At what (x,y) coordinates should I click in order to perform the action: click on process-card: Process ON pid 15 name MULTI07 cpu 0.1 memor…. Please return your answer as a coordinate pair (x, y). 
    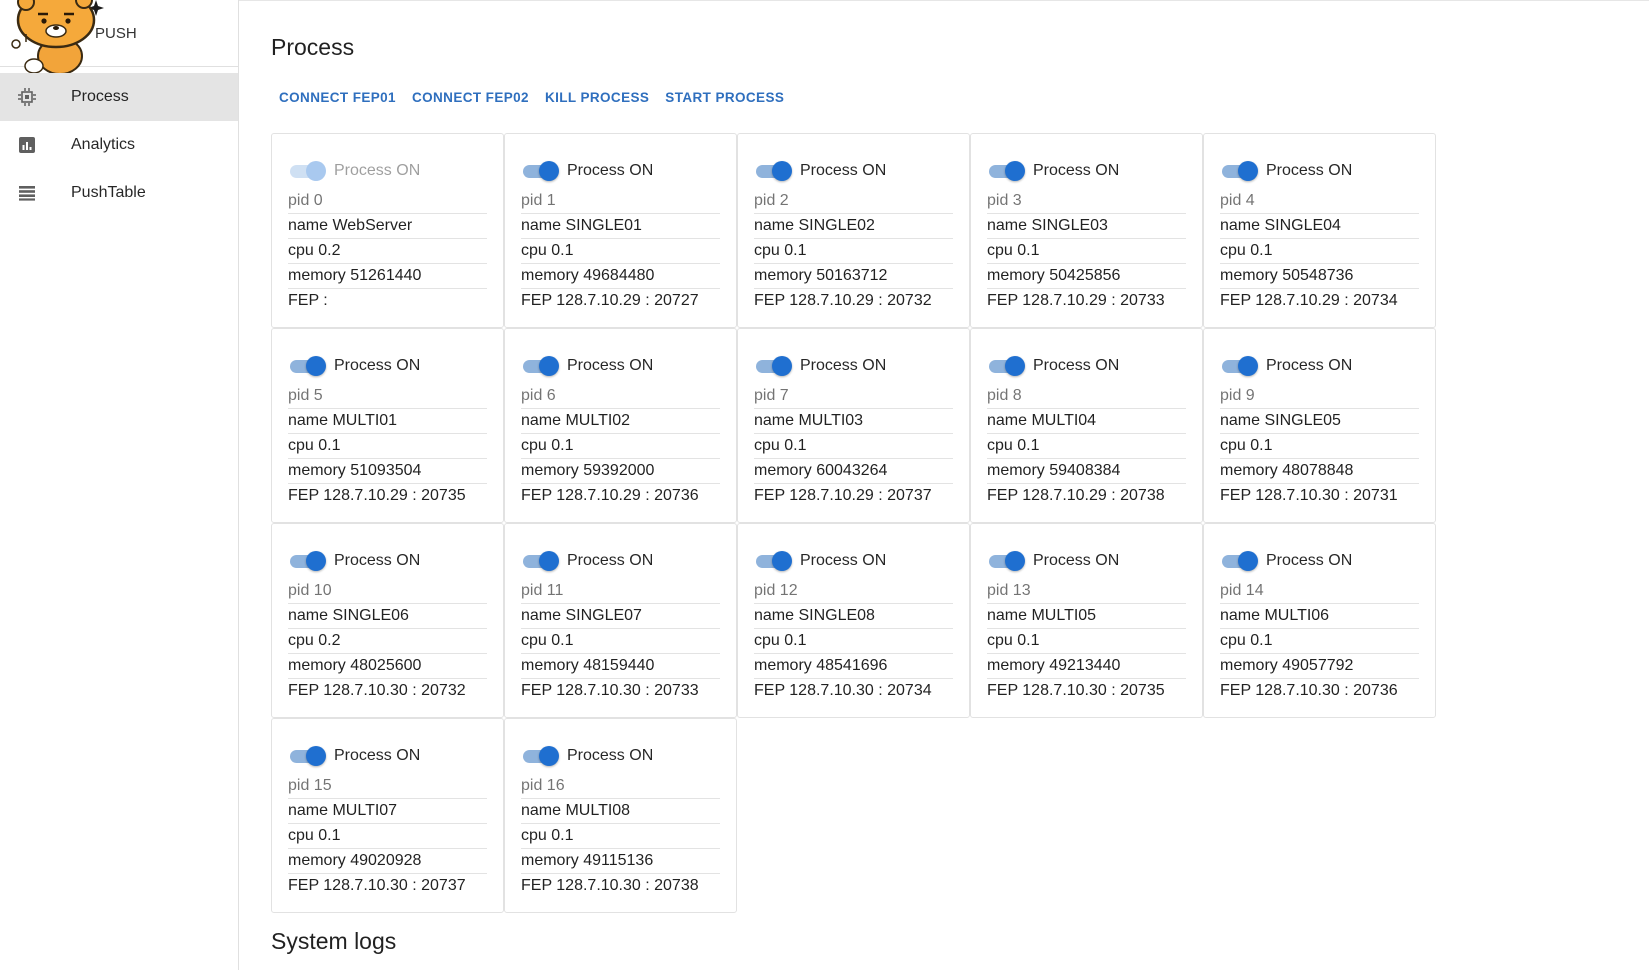
    Looking at the image, I should click on (387, 815).